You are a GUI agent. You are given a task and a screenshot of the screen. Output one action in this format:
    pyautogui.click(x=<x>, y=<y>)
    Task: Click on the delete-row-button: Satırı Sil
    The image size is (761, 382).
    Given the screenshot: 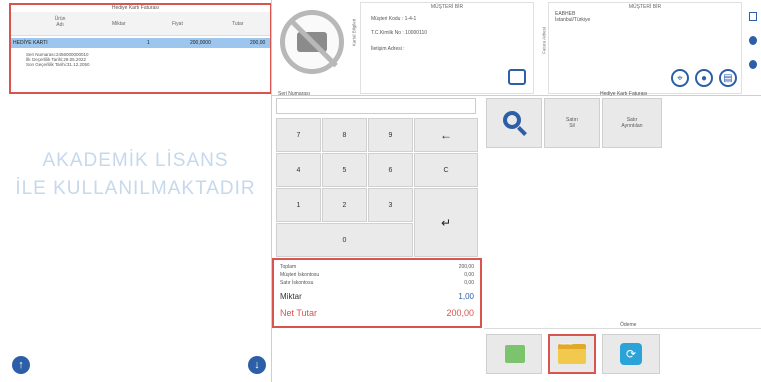 What is the action you would take?
    pyautogui.click(x=572, y=123)
    